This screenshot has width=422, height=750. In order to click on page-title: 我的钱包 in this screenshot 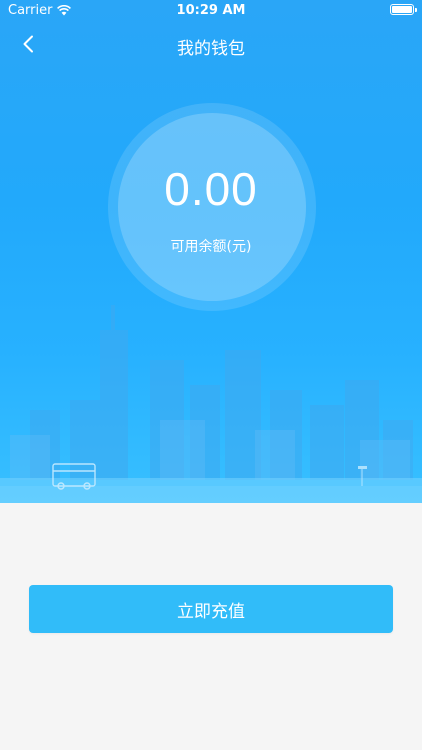, I will do `click(211, 49)`.